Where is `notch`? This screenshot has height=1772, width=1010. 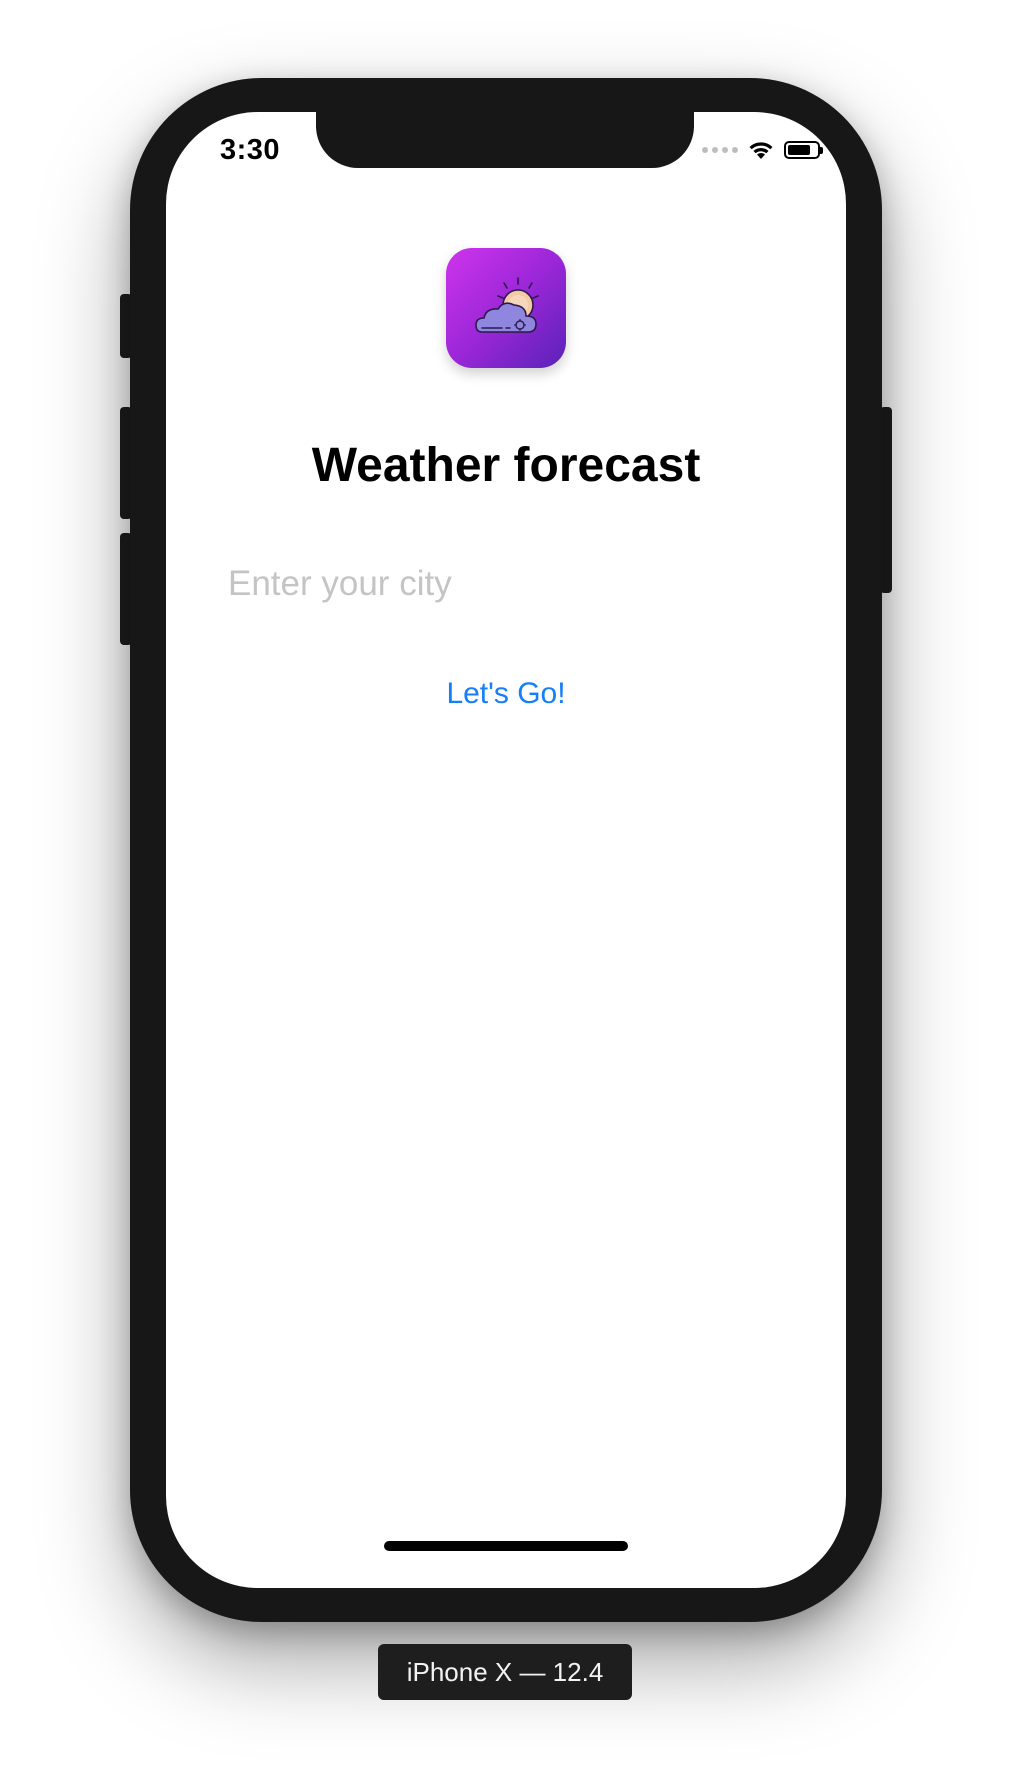
notch is located at coordinates (505, 140).